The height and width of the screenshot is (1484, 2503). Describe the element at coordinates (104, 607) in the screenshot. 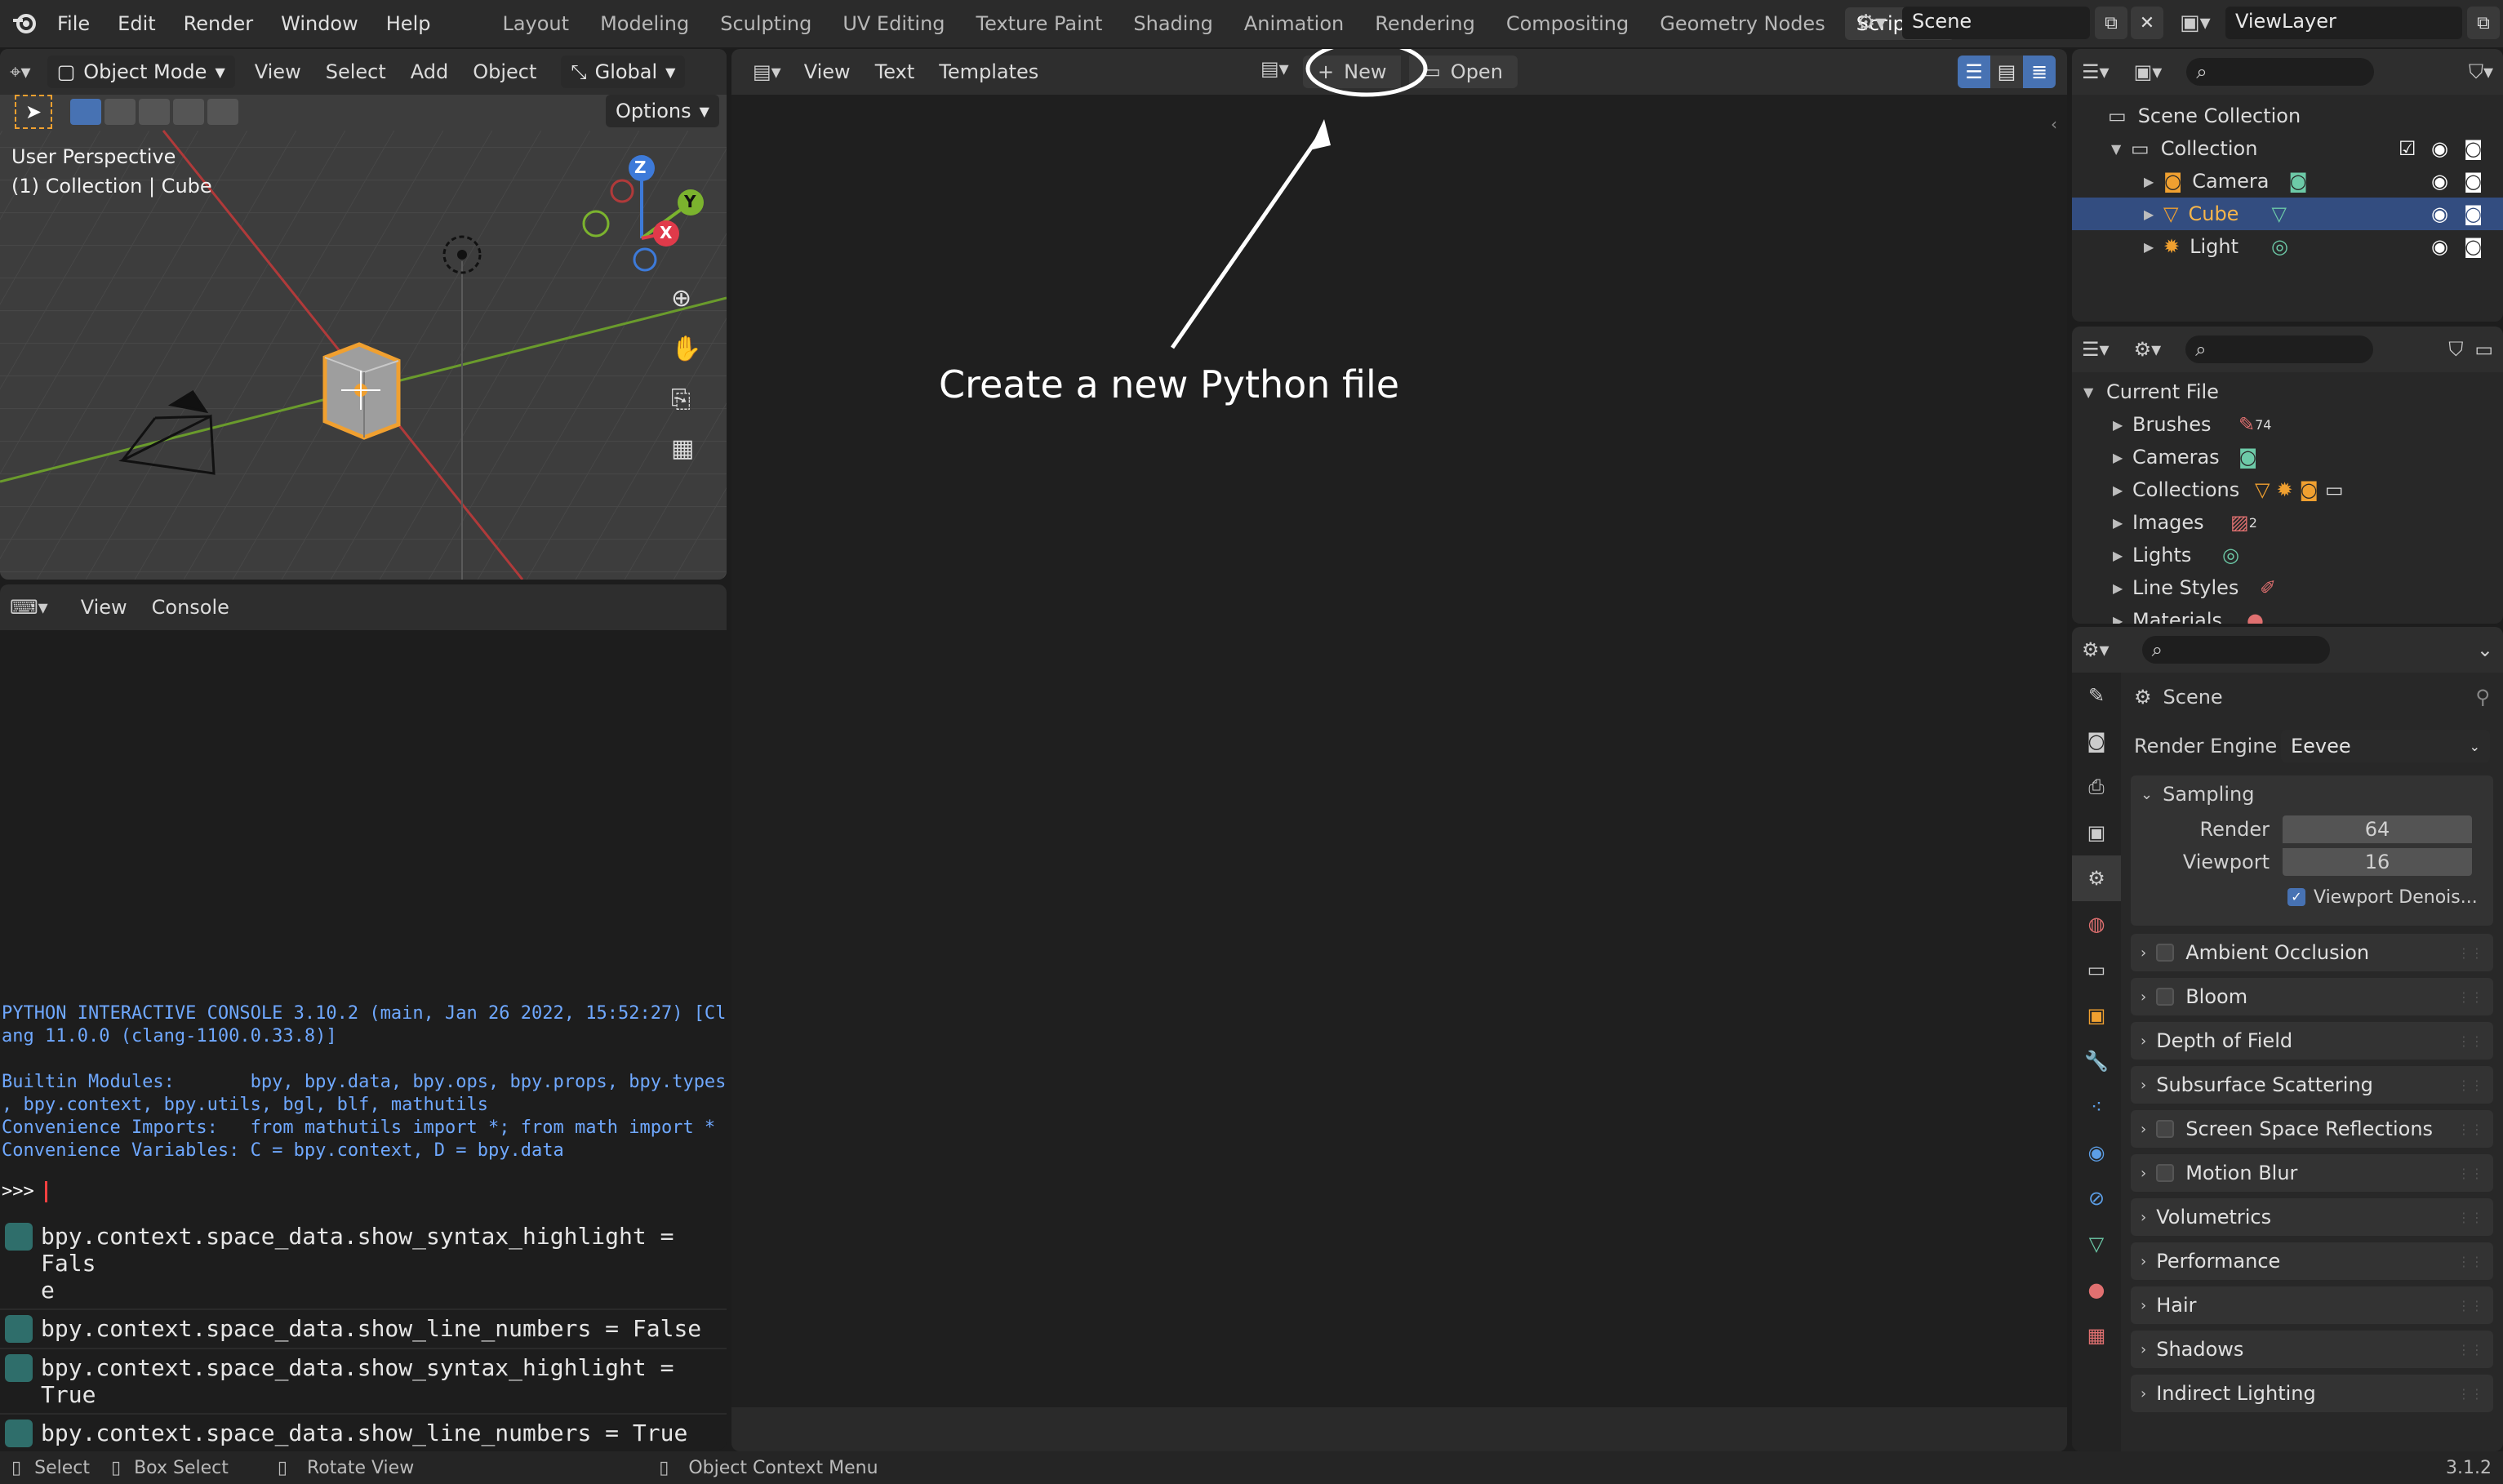

I see `console-menu-view: View` at that location.